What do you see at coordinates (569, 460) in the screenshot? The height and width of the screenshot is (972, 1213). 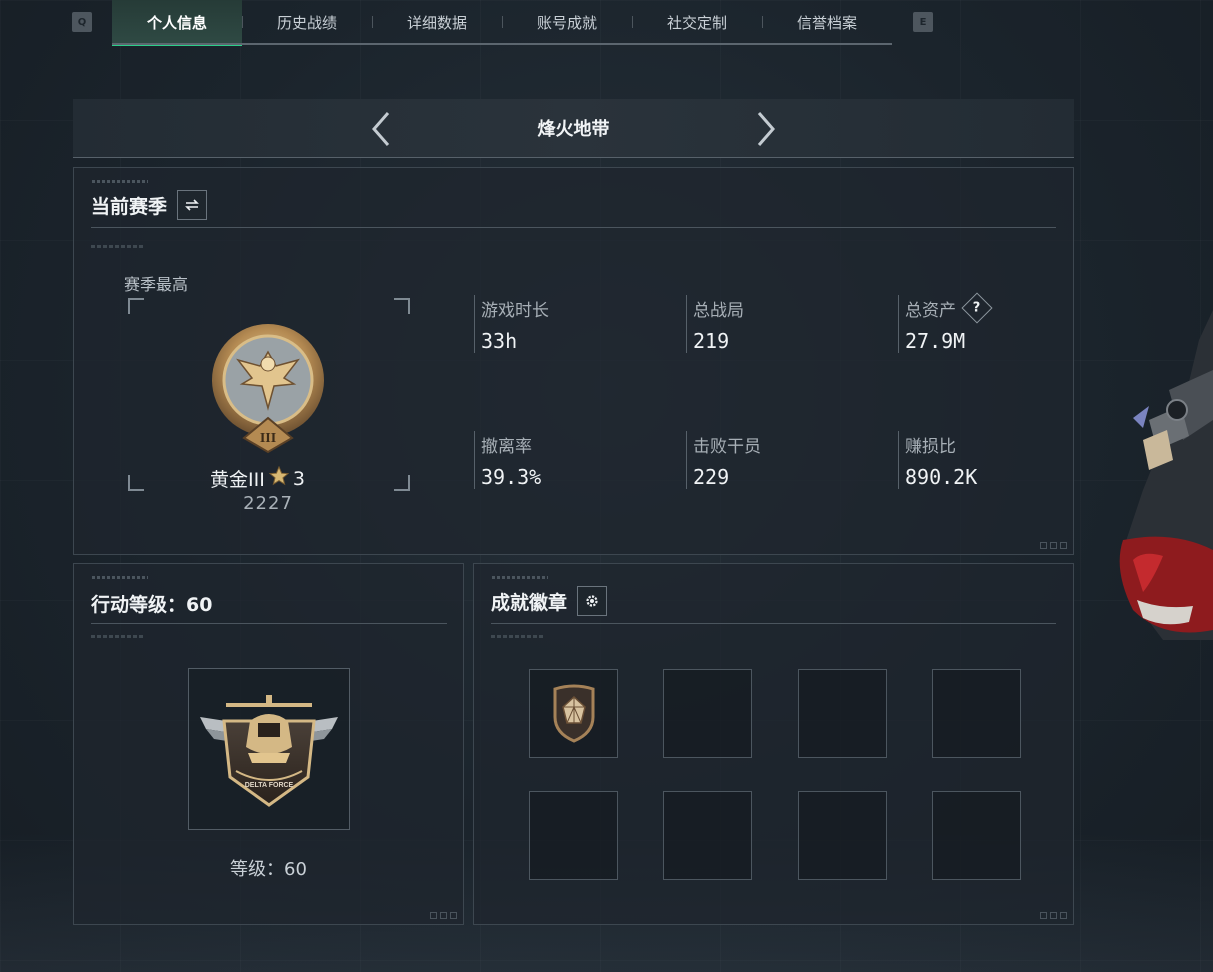 I see `stat-extraction-rate: 撤离率 39.3%` at bounding box center [569, 460].